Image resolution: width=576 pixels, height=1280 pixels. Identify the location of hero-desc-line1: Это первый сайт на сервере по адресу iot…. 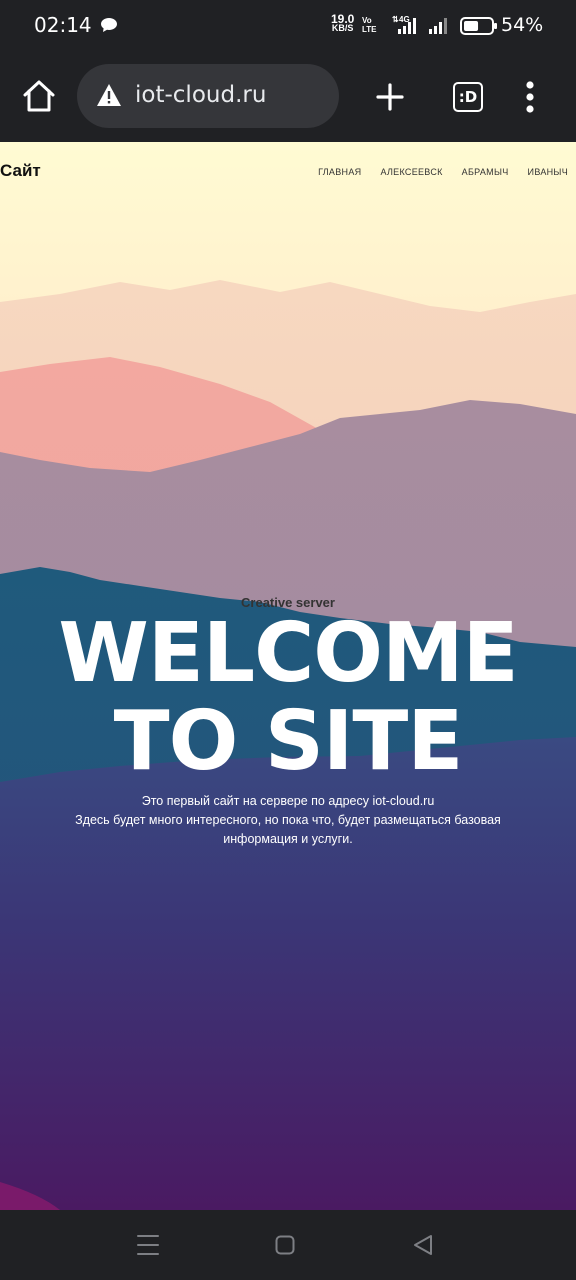
(288, 801).